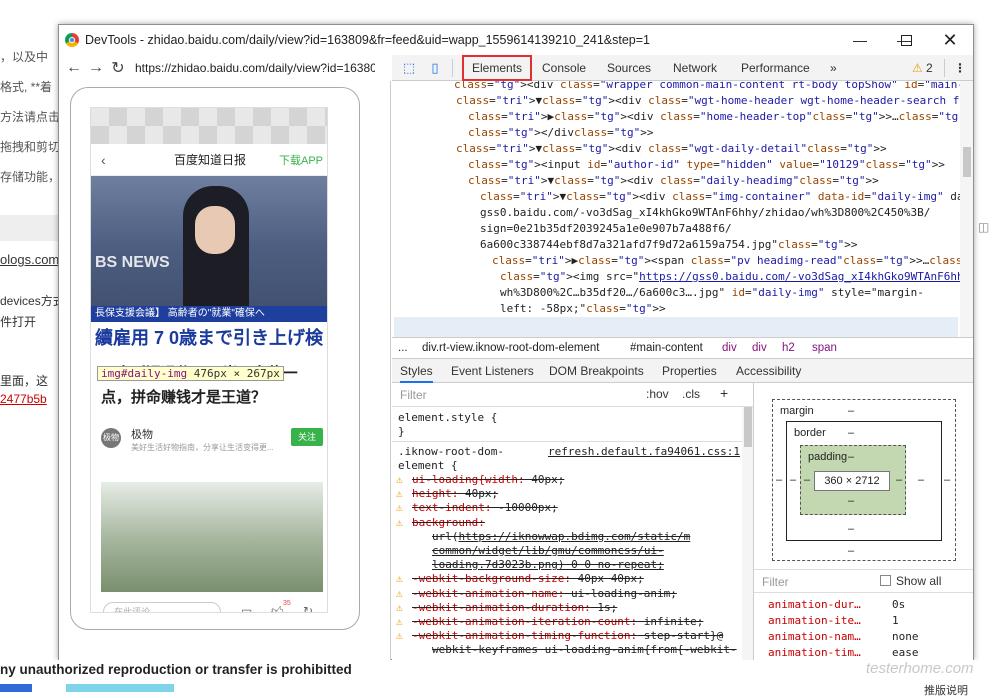 This screenshot has height=698, width=1002. I want to click on back-chevron-icon: ‹, so click(103, 160).